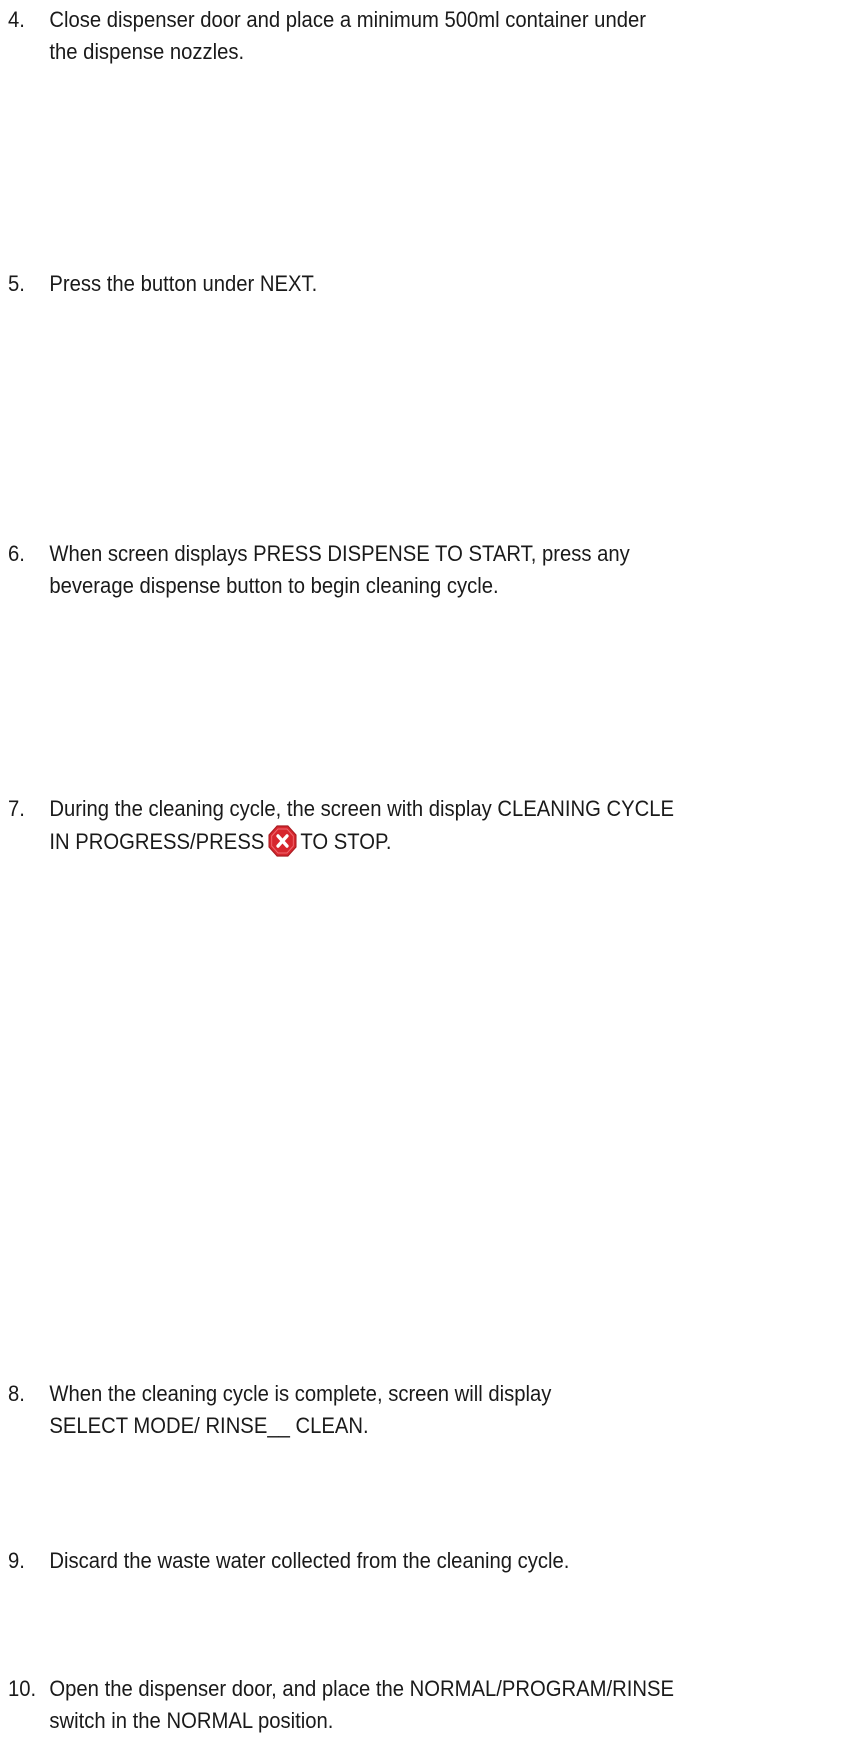  Describe the element at coordinates (147, 51) in the screenshot. I see `step-text-line2: the dispense nozzles.` at that location.